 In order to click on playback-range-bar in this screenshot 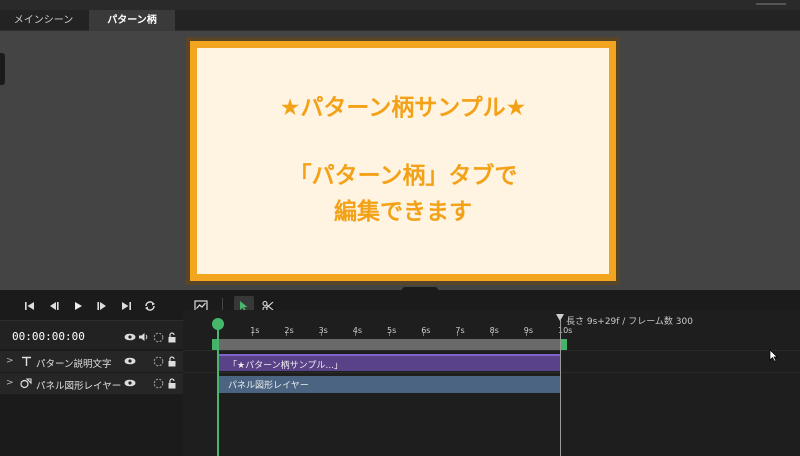, I will do `click(389, 344)`.